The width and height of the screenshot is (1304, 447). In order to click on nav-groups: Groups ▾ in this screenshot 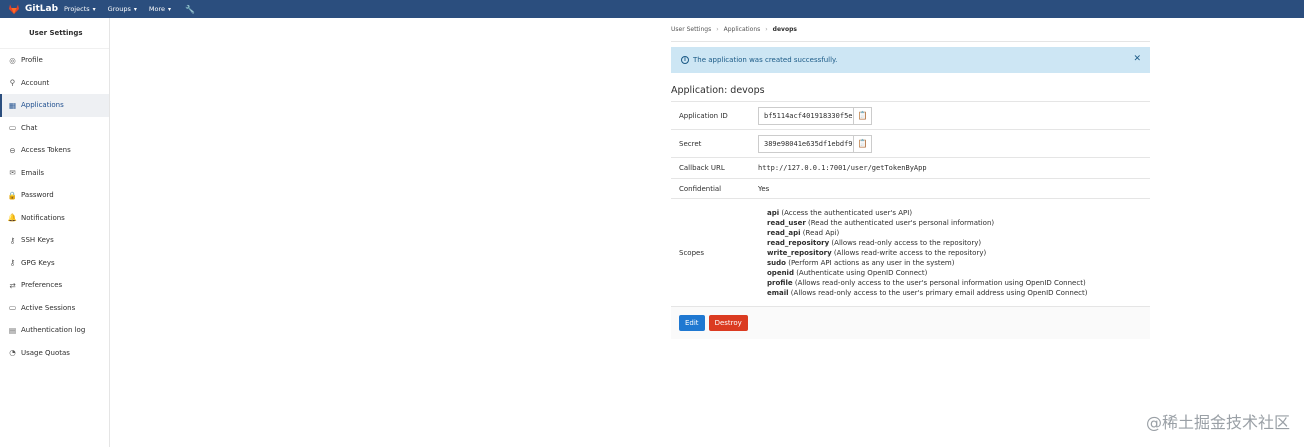, I will do `click(122, 9)`.